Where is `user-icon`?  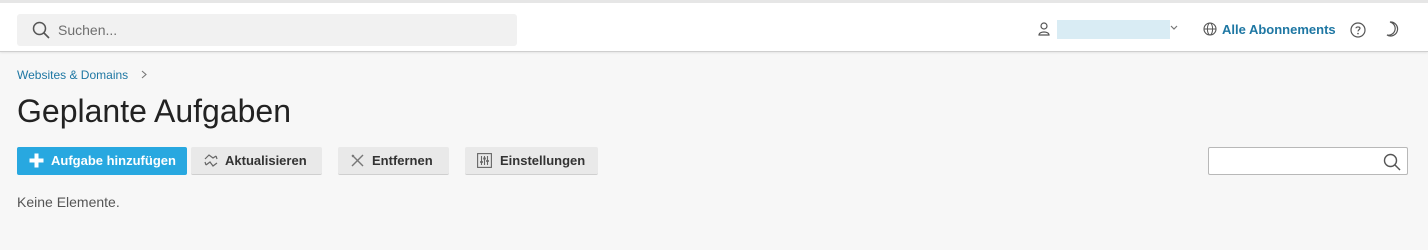 user-icon is located at coordinates (1044, 29).